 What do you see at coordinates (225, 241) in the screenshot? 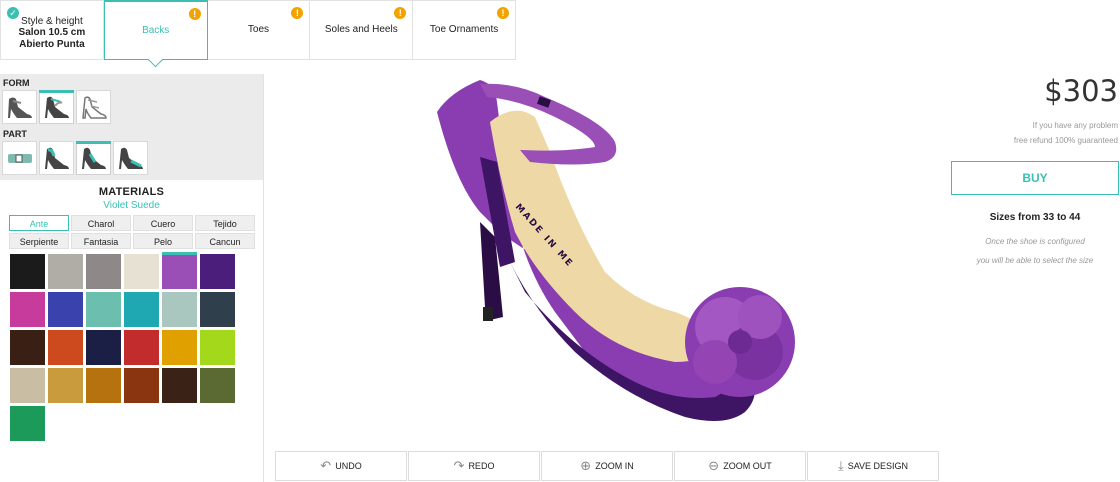
I see `material-tab-cancun: Cancun` at bounding box center [225, 241].